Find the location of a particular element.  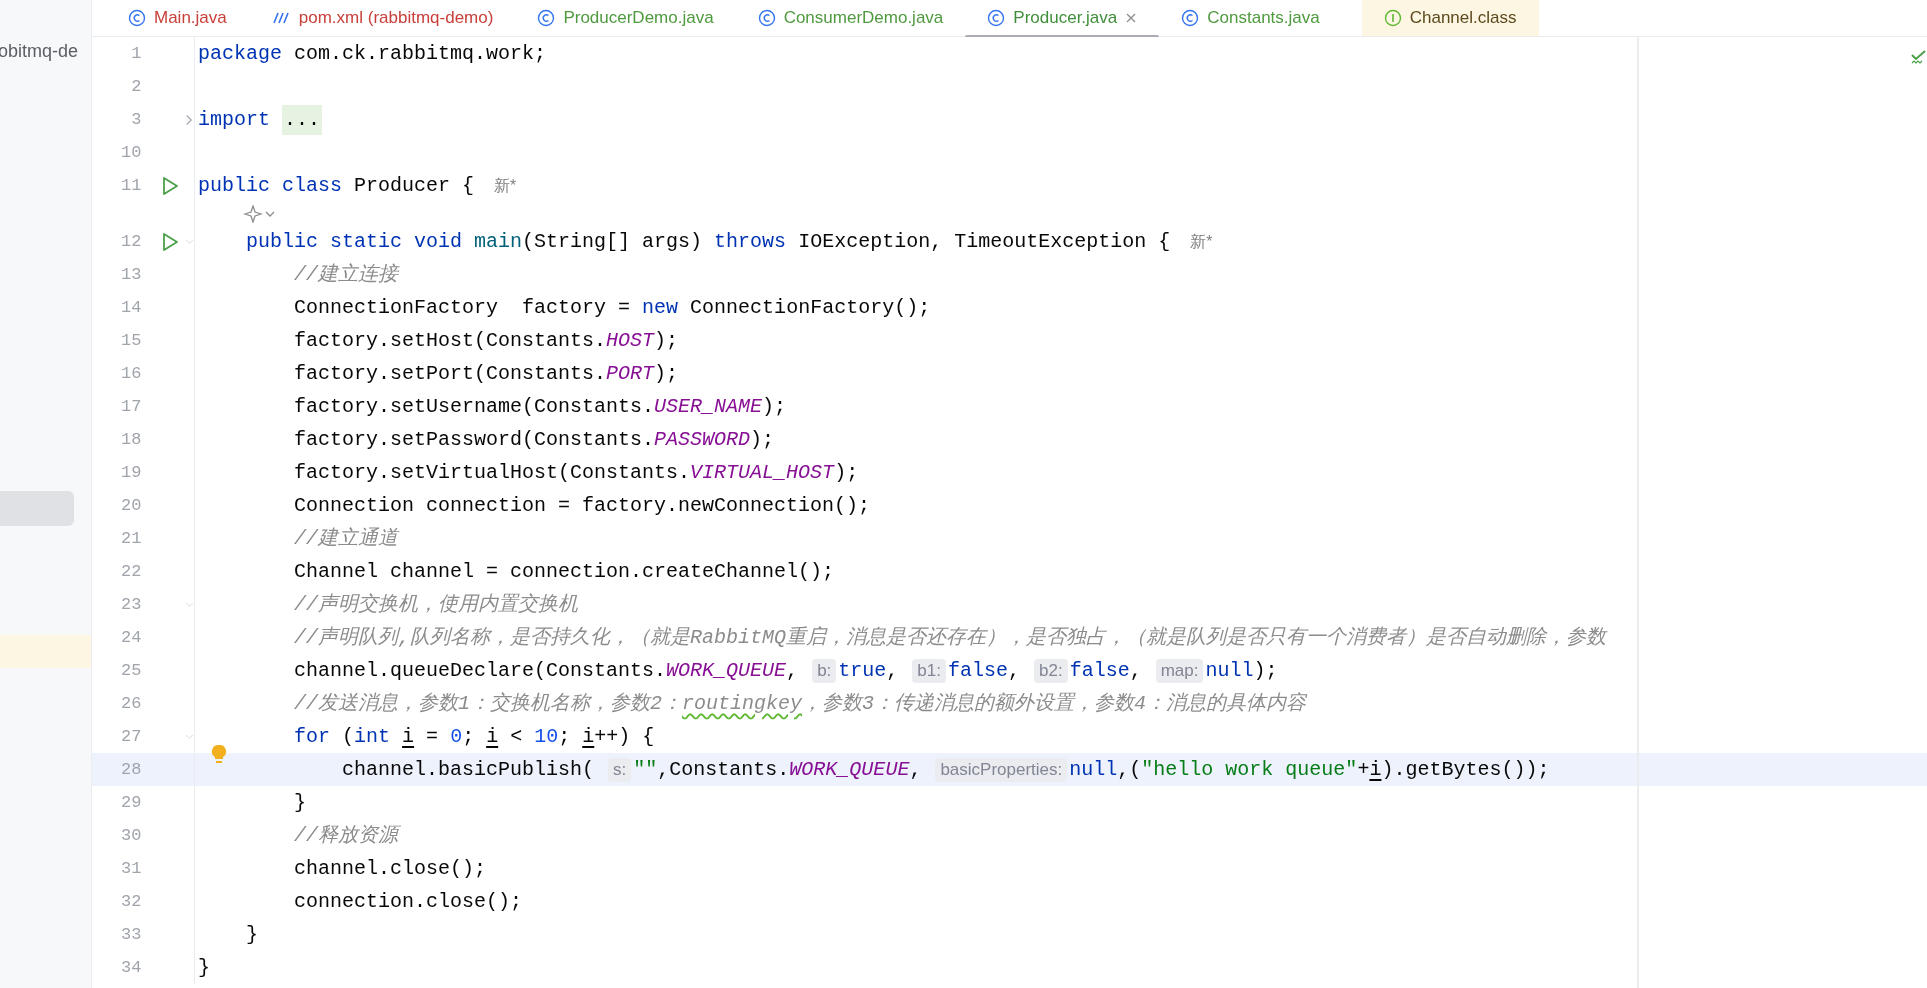

parameter-hint: basicProperties: is located at coordinates (1001, 769).